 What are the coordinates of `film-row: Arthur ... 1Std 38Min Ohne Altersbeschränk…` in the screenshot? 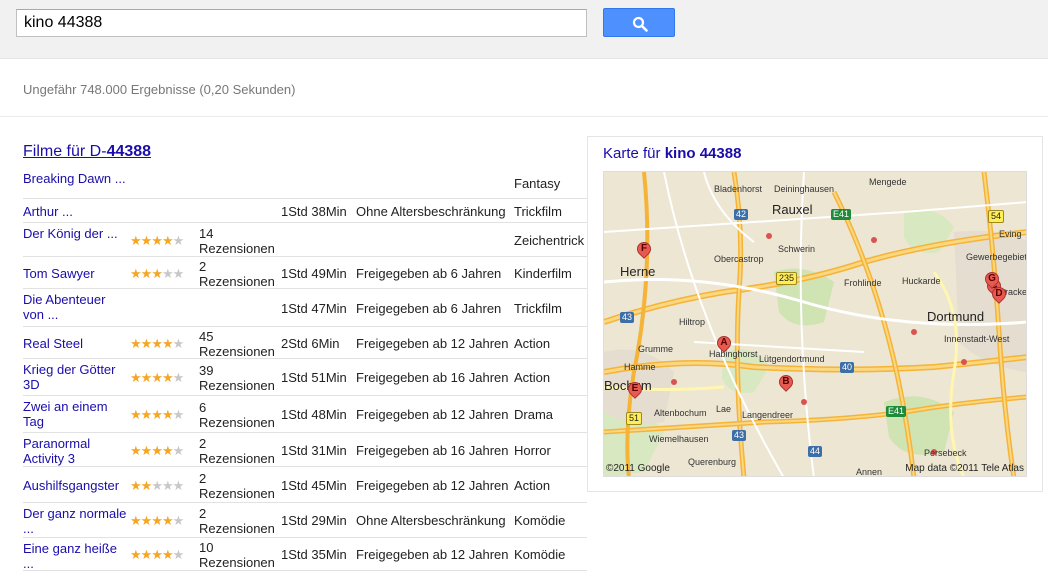 It's located at (305, 211).